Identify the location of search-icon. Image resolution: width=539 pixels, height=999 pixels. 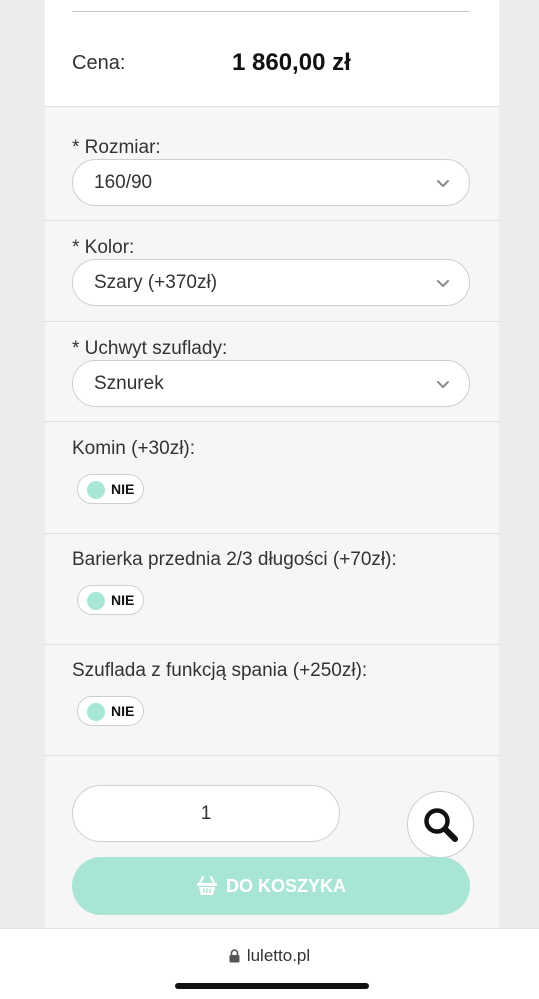
(441, 825).